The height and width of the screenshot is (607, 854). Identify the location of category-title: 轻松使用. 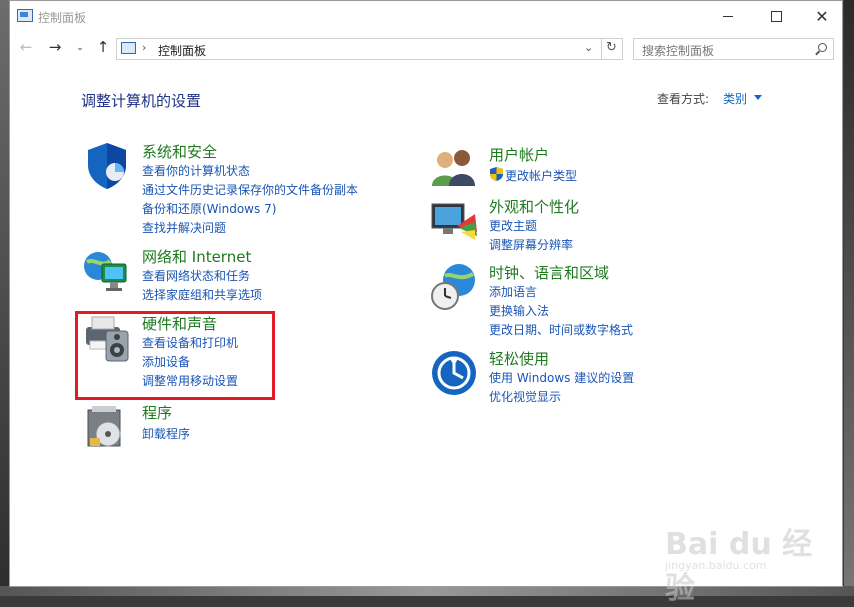
(519, 358).